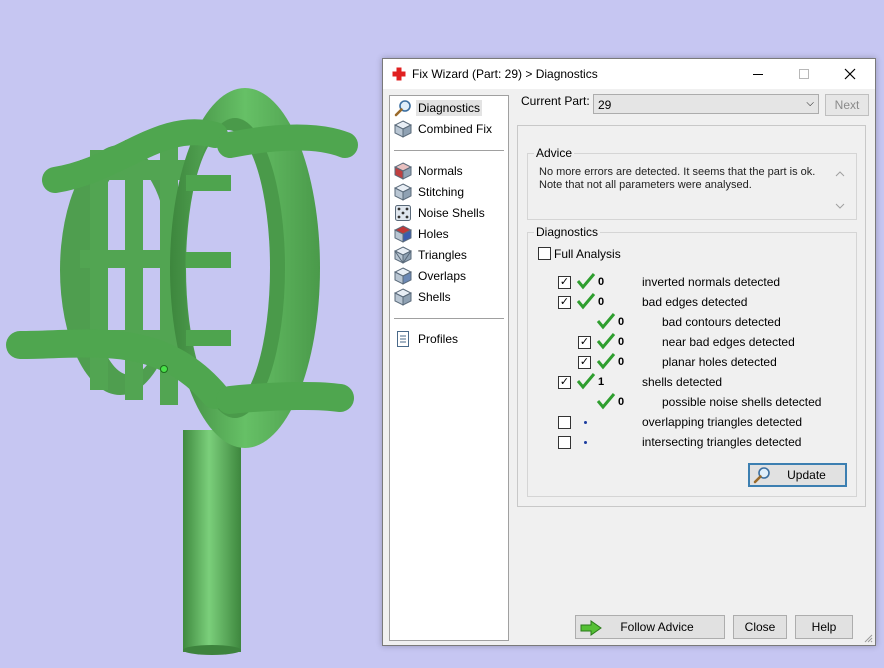 The width and height of the screenshot is (884, 668). What do you see at coordinates (601, 302) in the screenshot?
I see `bad-edges-count: 0` at bounding box center [601, 302].